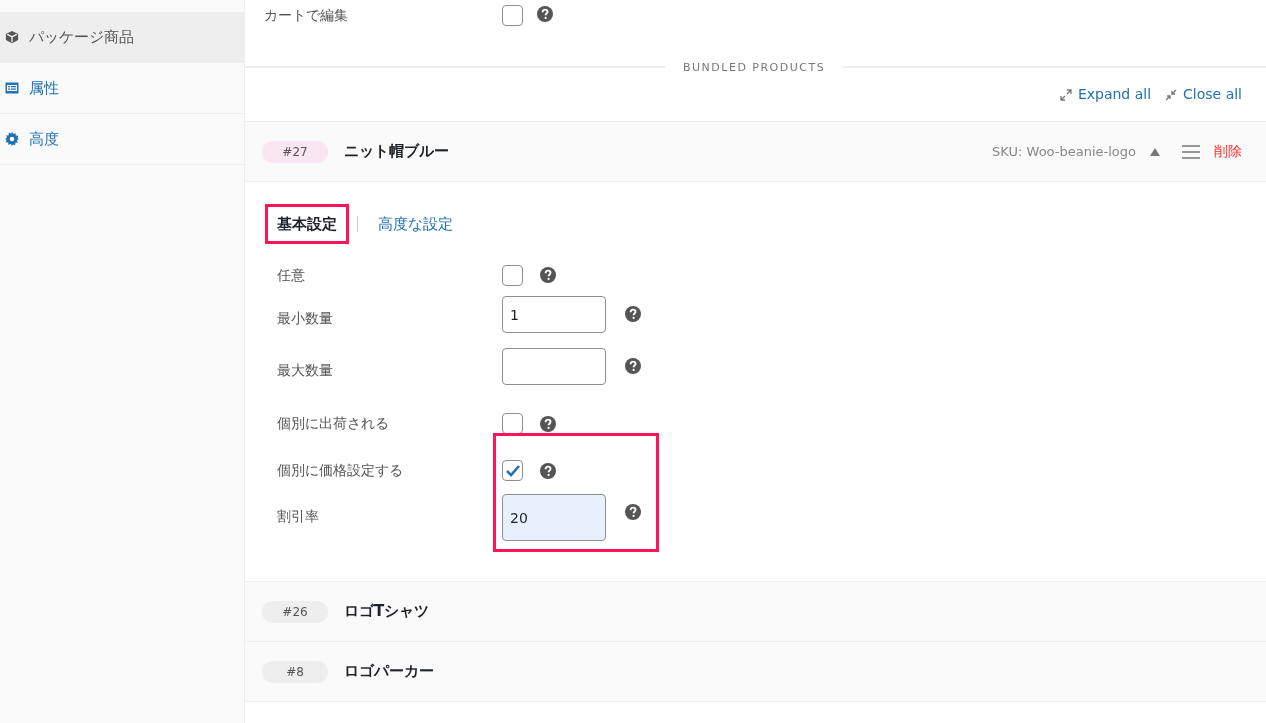 The height and width of the screenshot is (723, 1266). What do you see at coordinates (1212, 94) in the screenshot?
I see `action-label: Close all` at bounding box center [1212, 94].